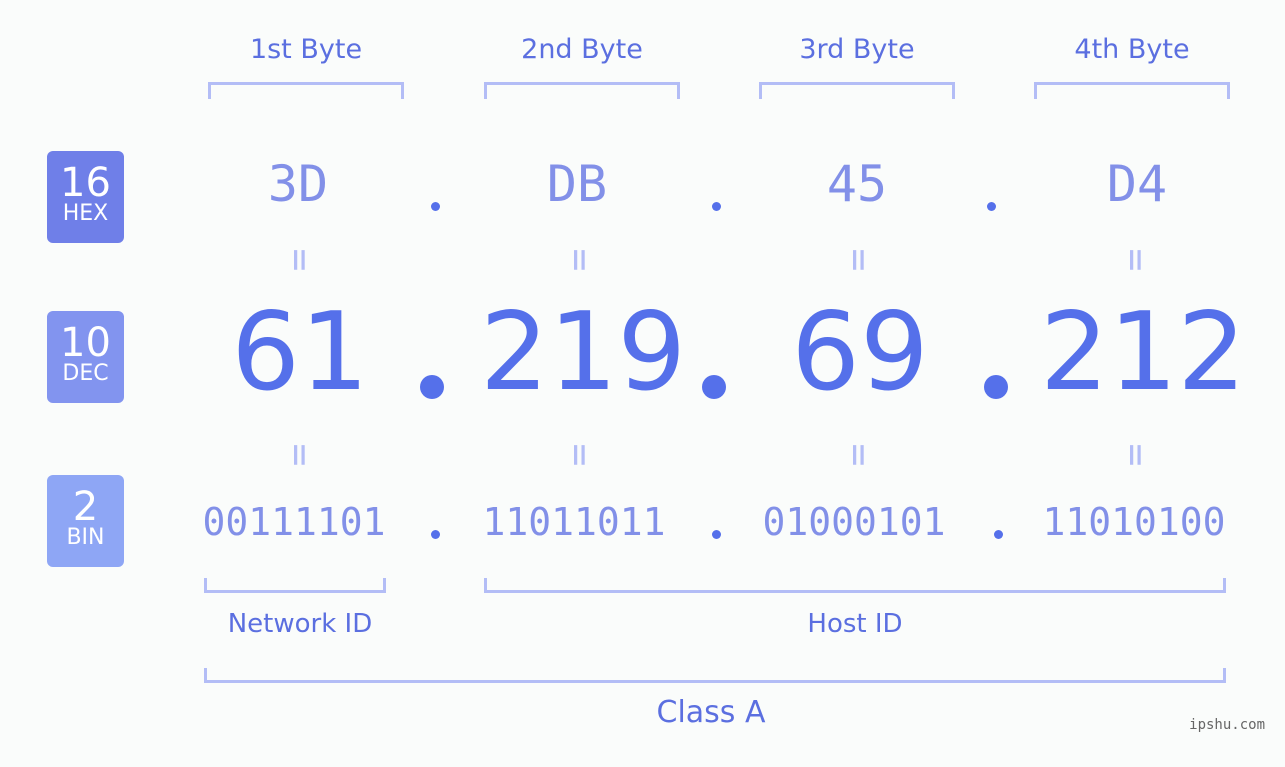  Describe the element at coordinates (85, 183) in the screenshot. I see `hex-badge-number: 16` at that location.